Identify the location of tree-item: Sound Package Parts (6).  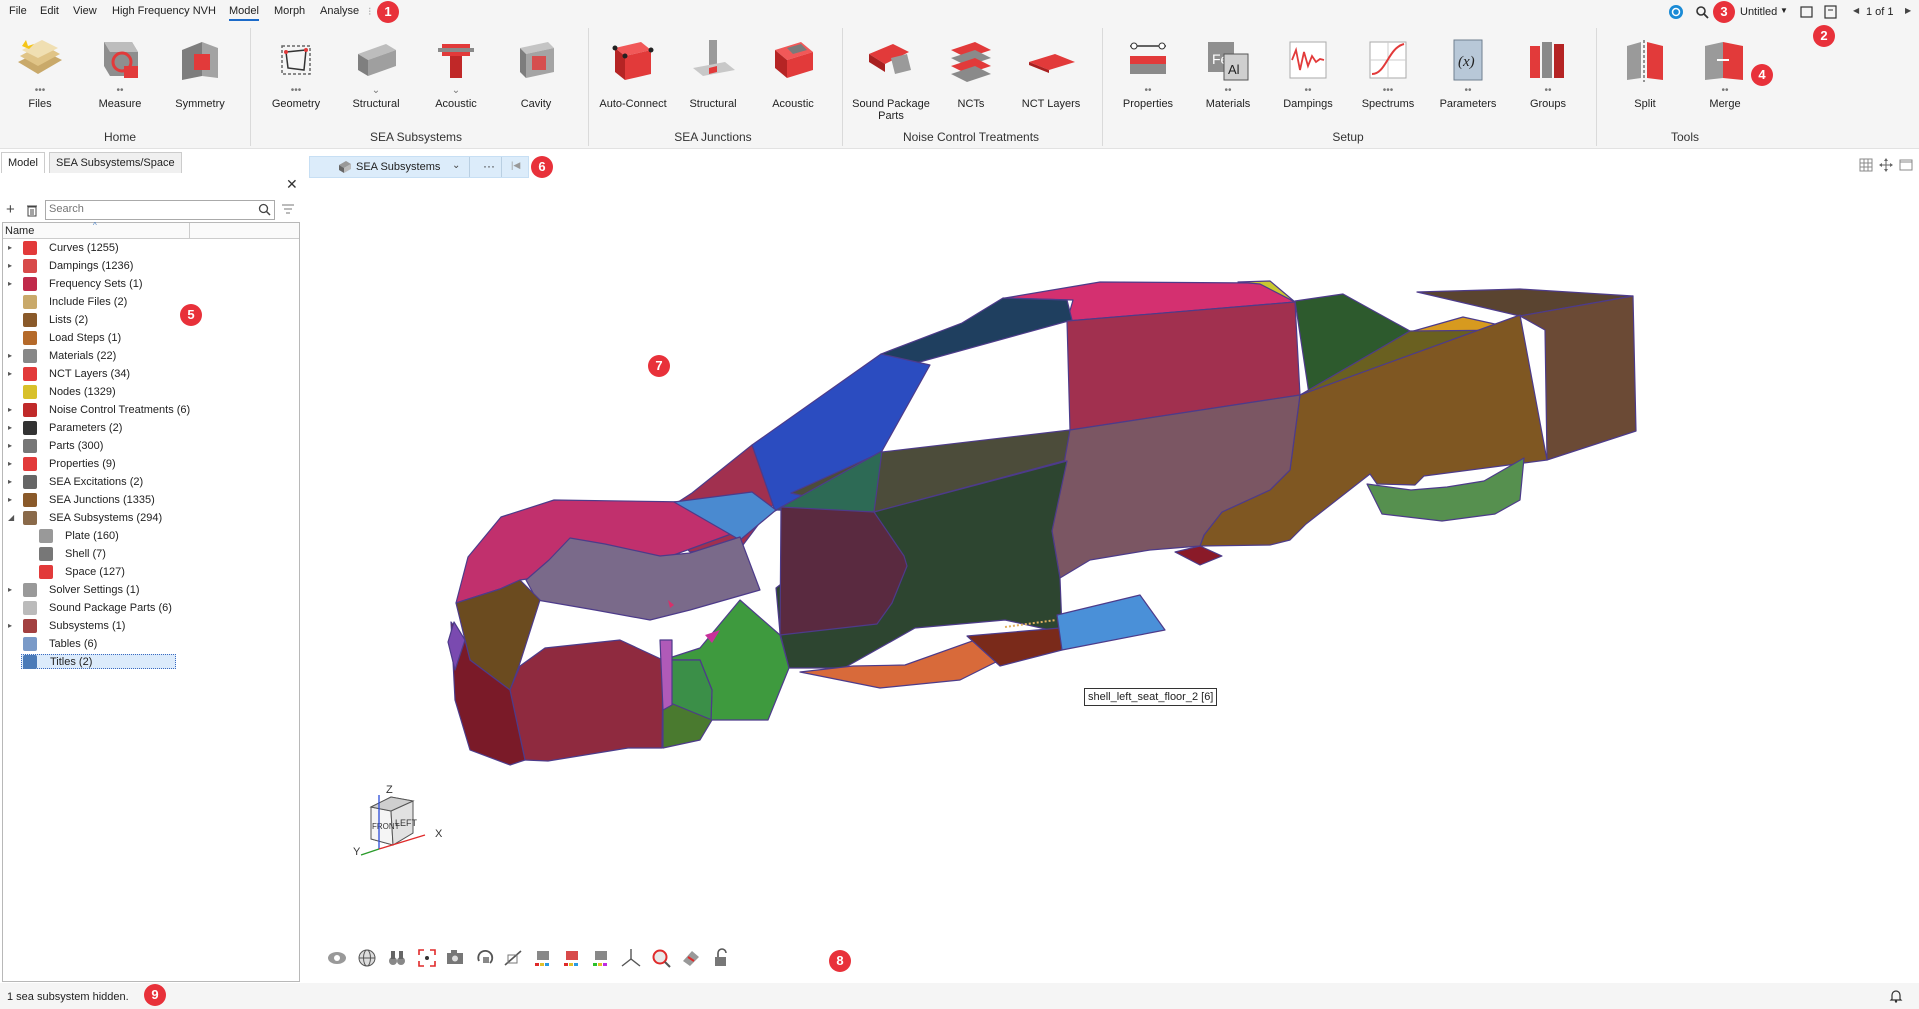
(150, 608).